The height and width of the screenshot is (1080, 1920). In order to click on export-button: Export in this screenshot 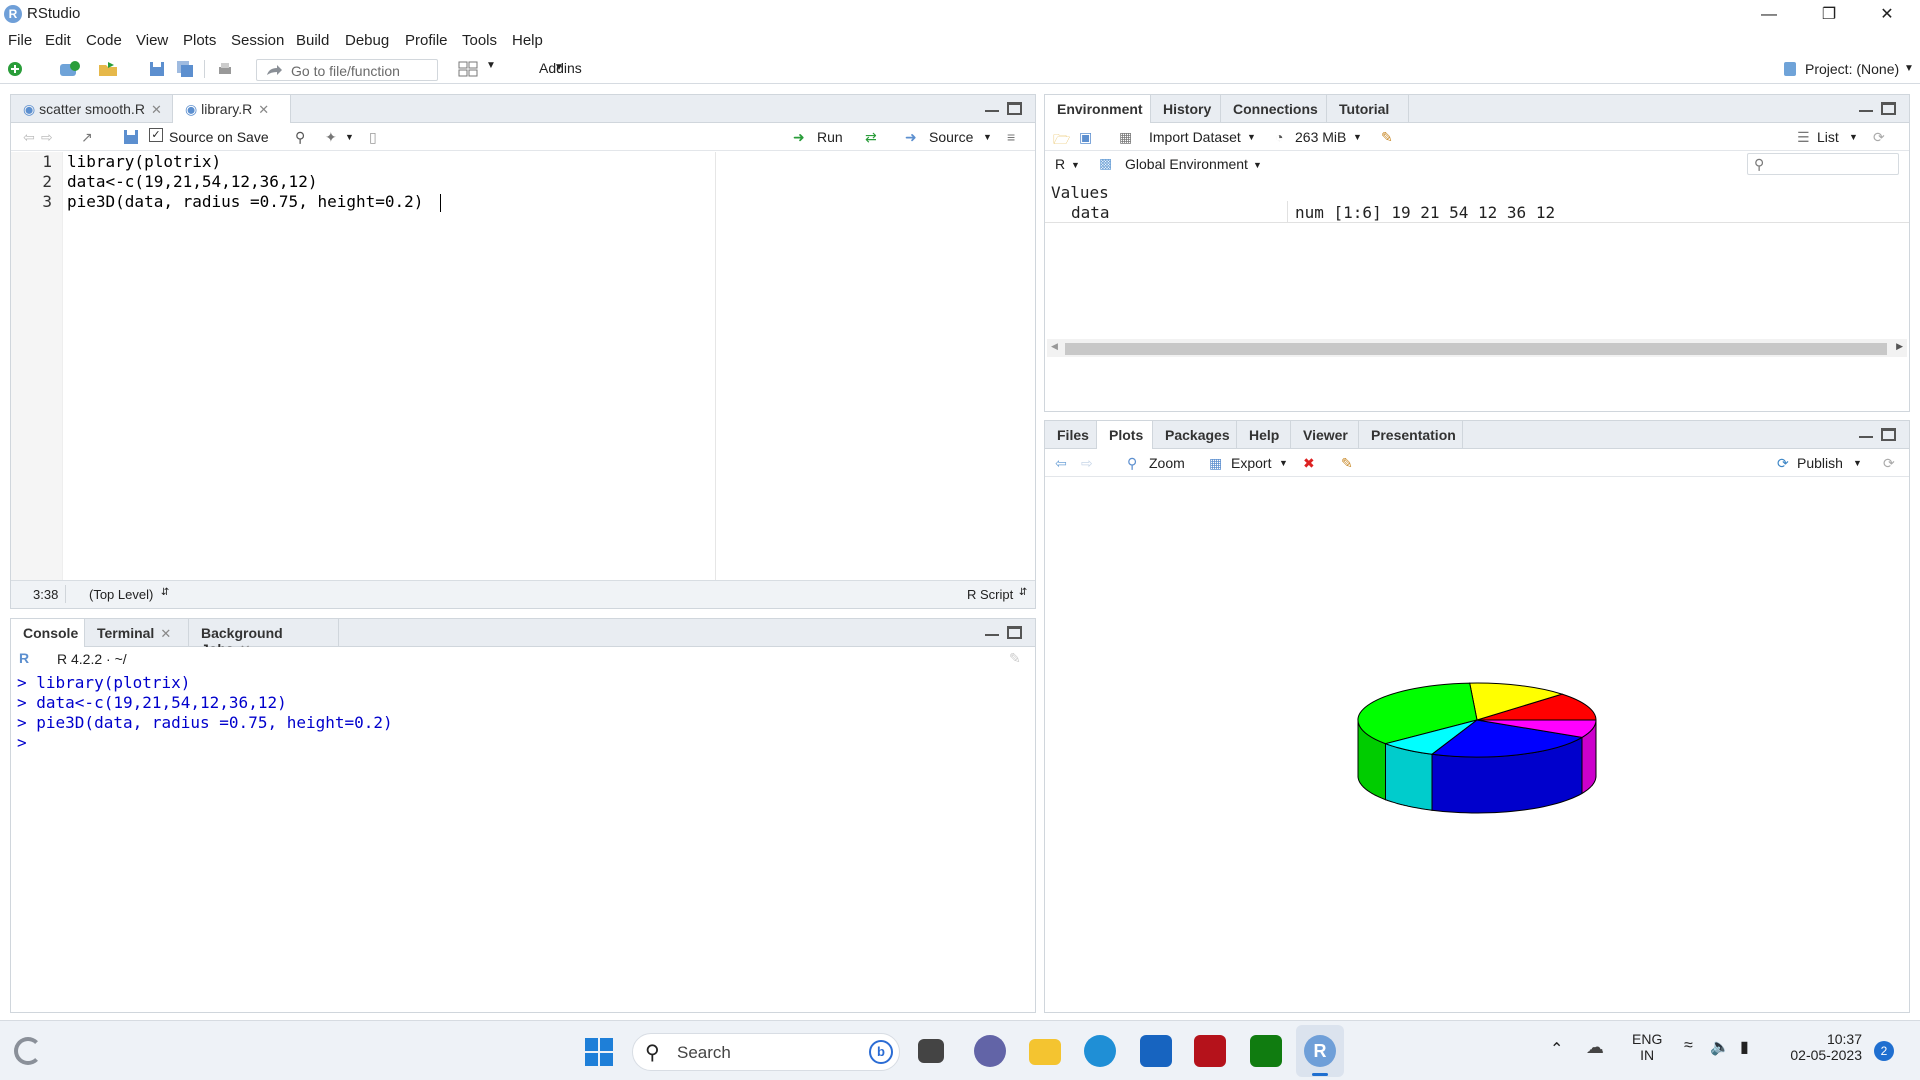, I will do `click(1251, 463)`.